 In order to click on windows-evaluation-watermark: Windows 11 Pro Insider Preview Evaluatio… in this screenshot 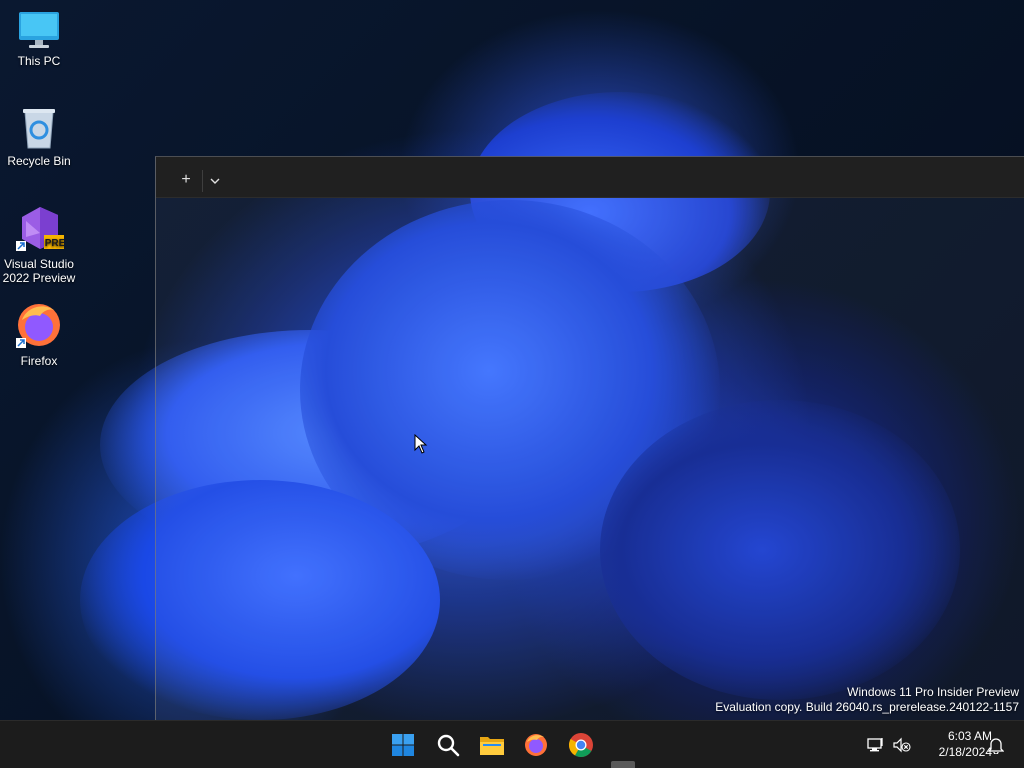, I will do `click(867, 700)`.